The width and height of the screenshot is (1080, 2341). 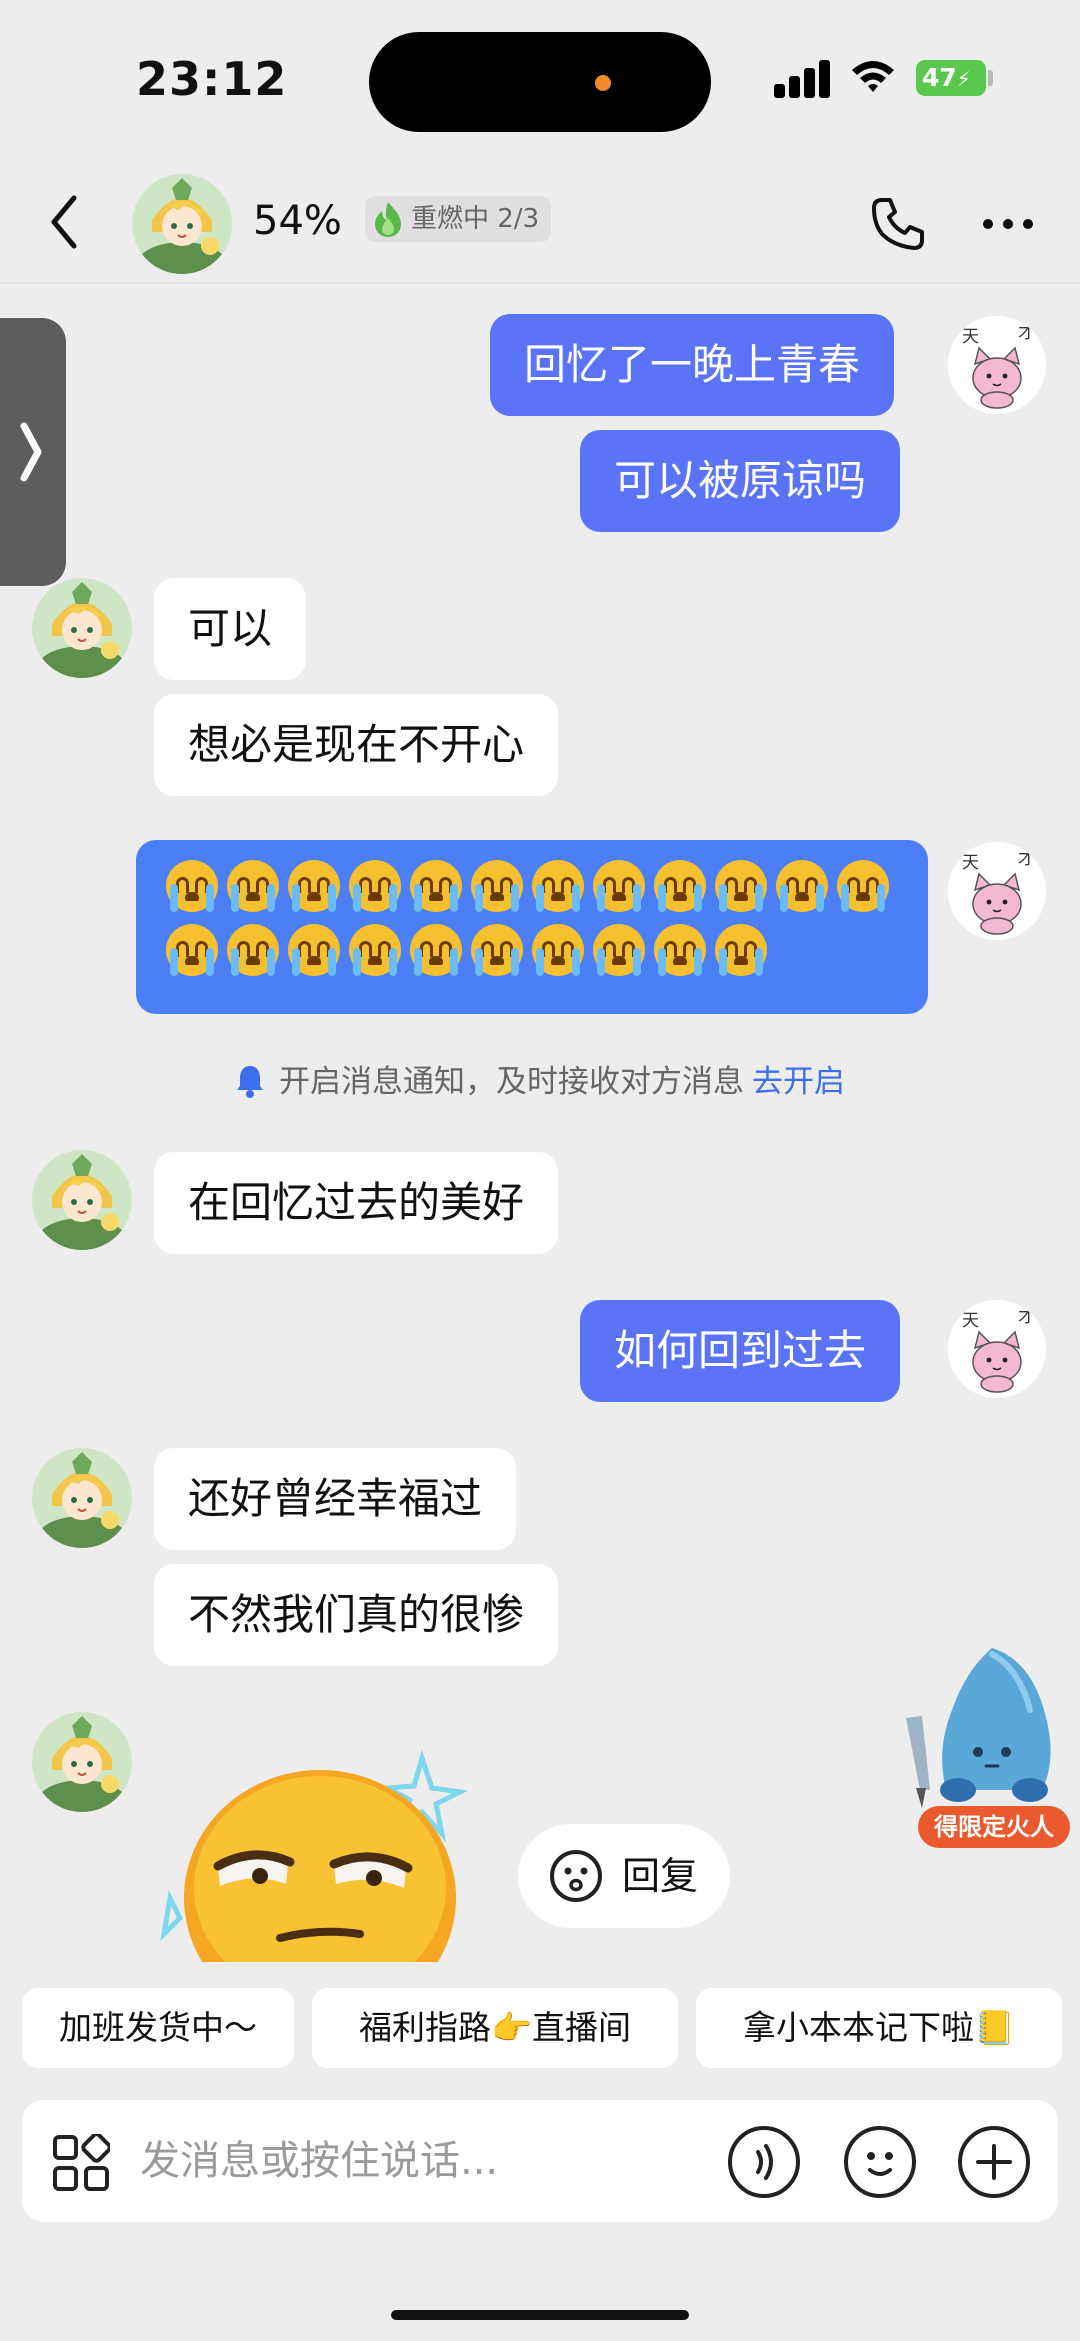 What do you see at coordinates (540, 2315) in the screenshot?
I see `home-indicator` at bounding box center [540, 2315].